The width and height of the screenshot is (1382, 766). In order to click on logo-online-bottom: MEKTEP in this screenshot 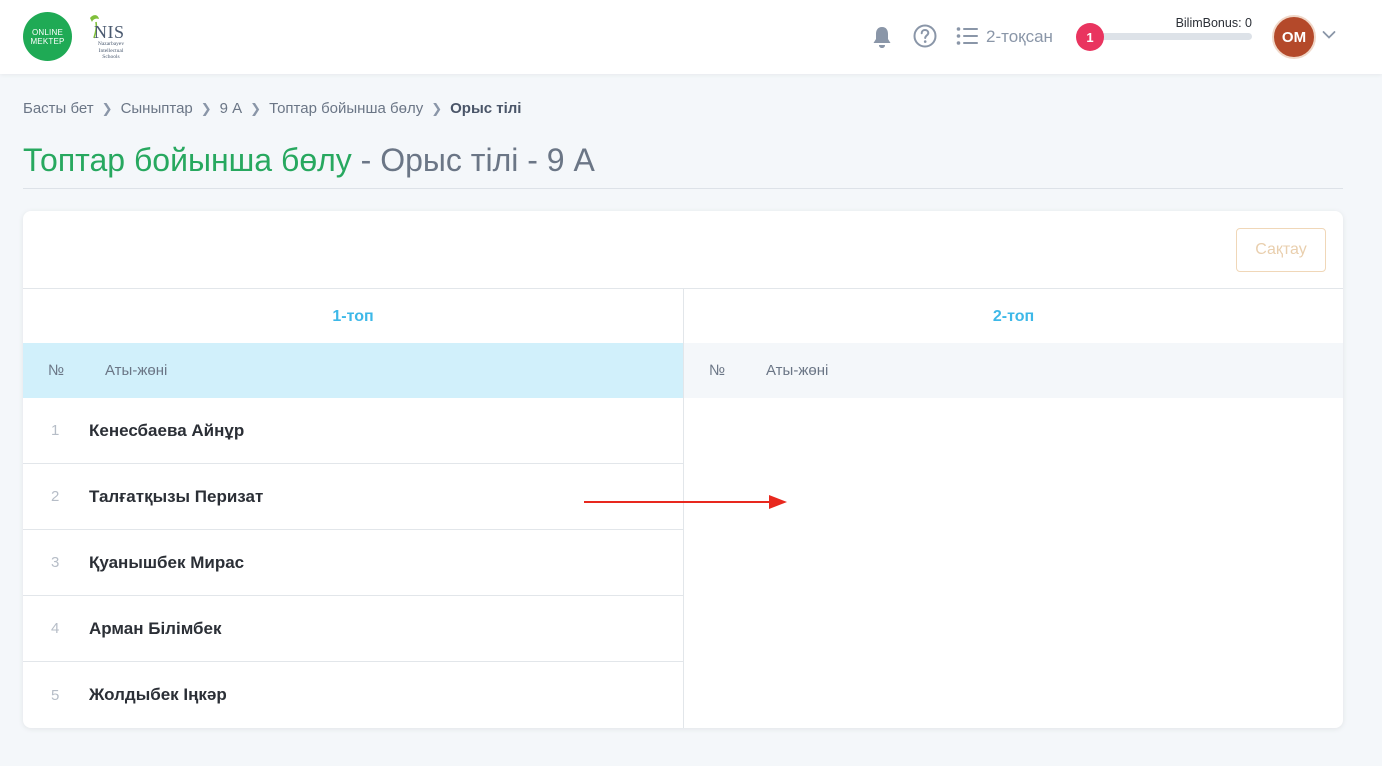, I will do `click(47, 41)`.